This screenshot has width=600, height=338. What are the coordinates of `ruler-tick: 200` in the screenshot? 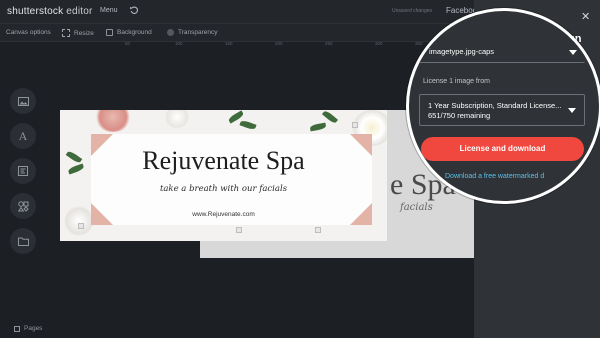 It's located at (279, 43).